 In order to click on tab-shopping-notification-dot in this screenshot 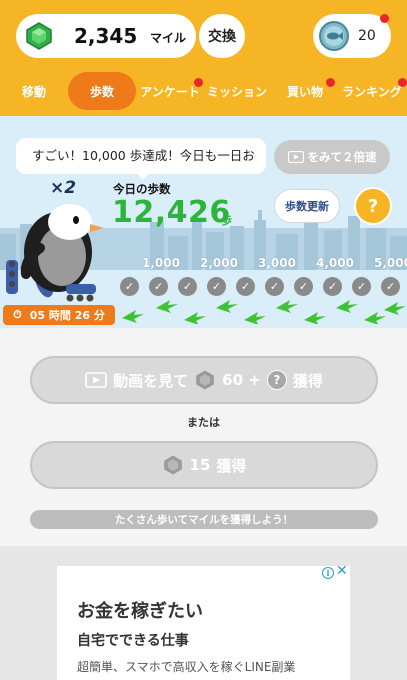, I will do `click(330, 82)`.